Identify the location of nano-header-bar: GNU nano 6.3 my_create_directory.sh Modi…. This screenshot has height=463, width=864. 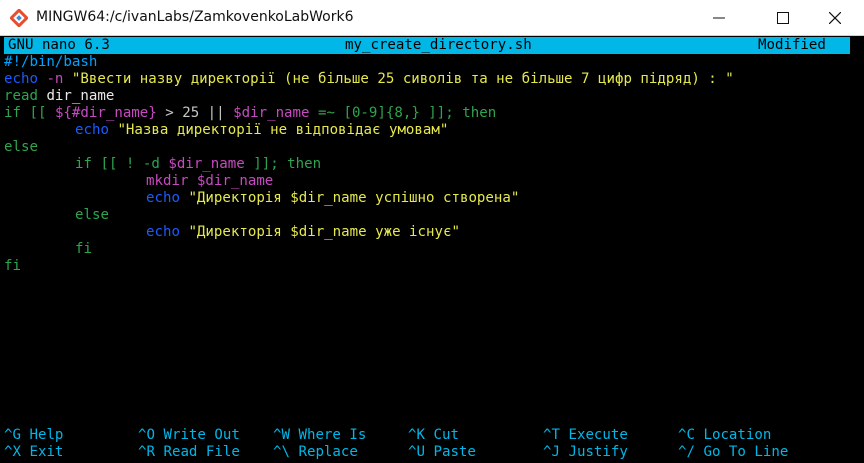
(427, 45).